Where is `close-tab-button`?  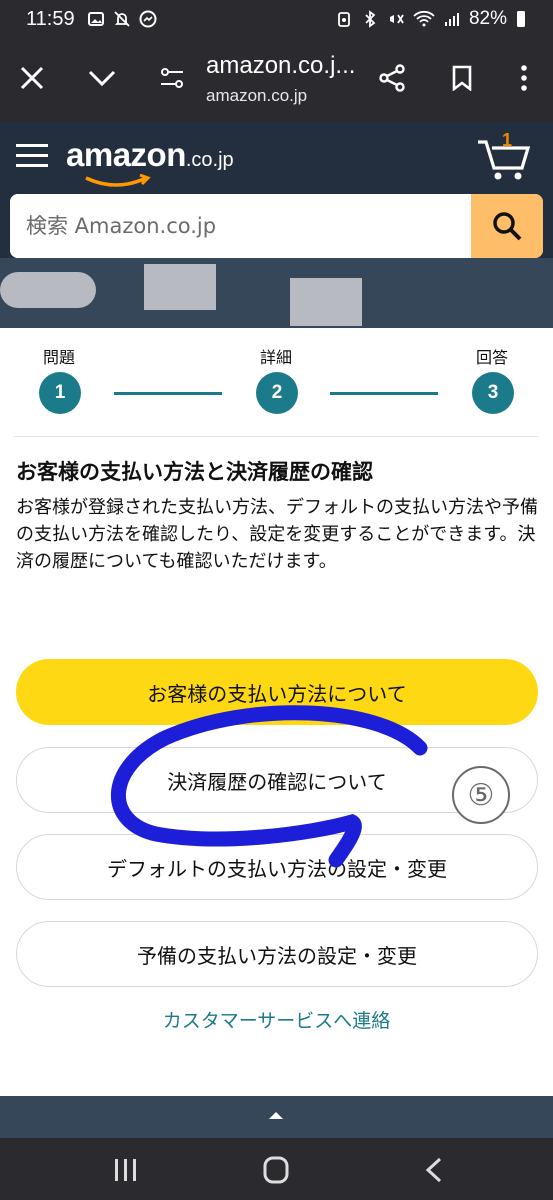 close-tab-button is located at coordinates (32, 78).